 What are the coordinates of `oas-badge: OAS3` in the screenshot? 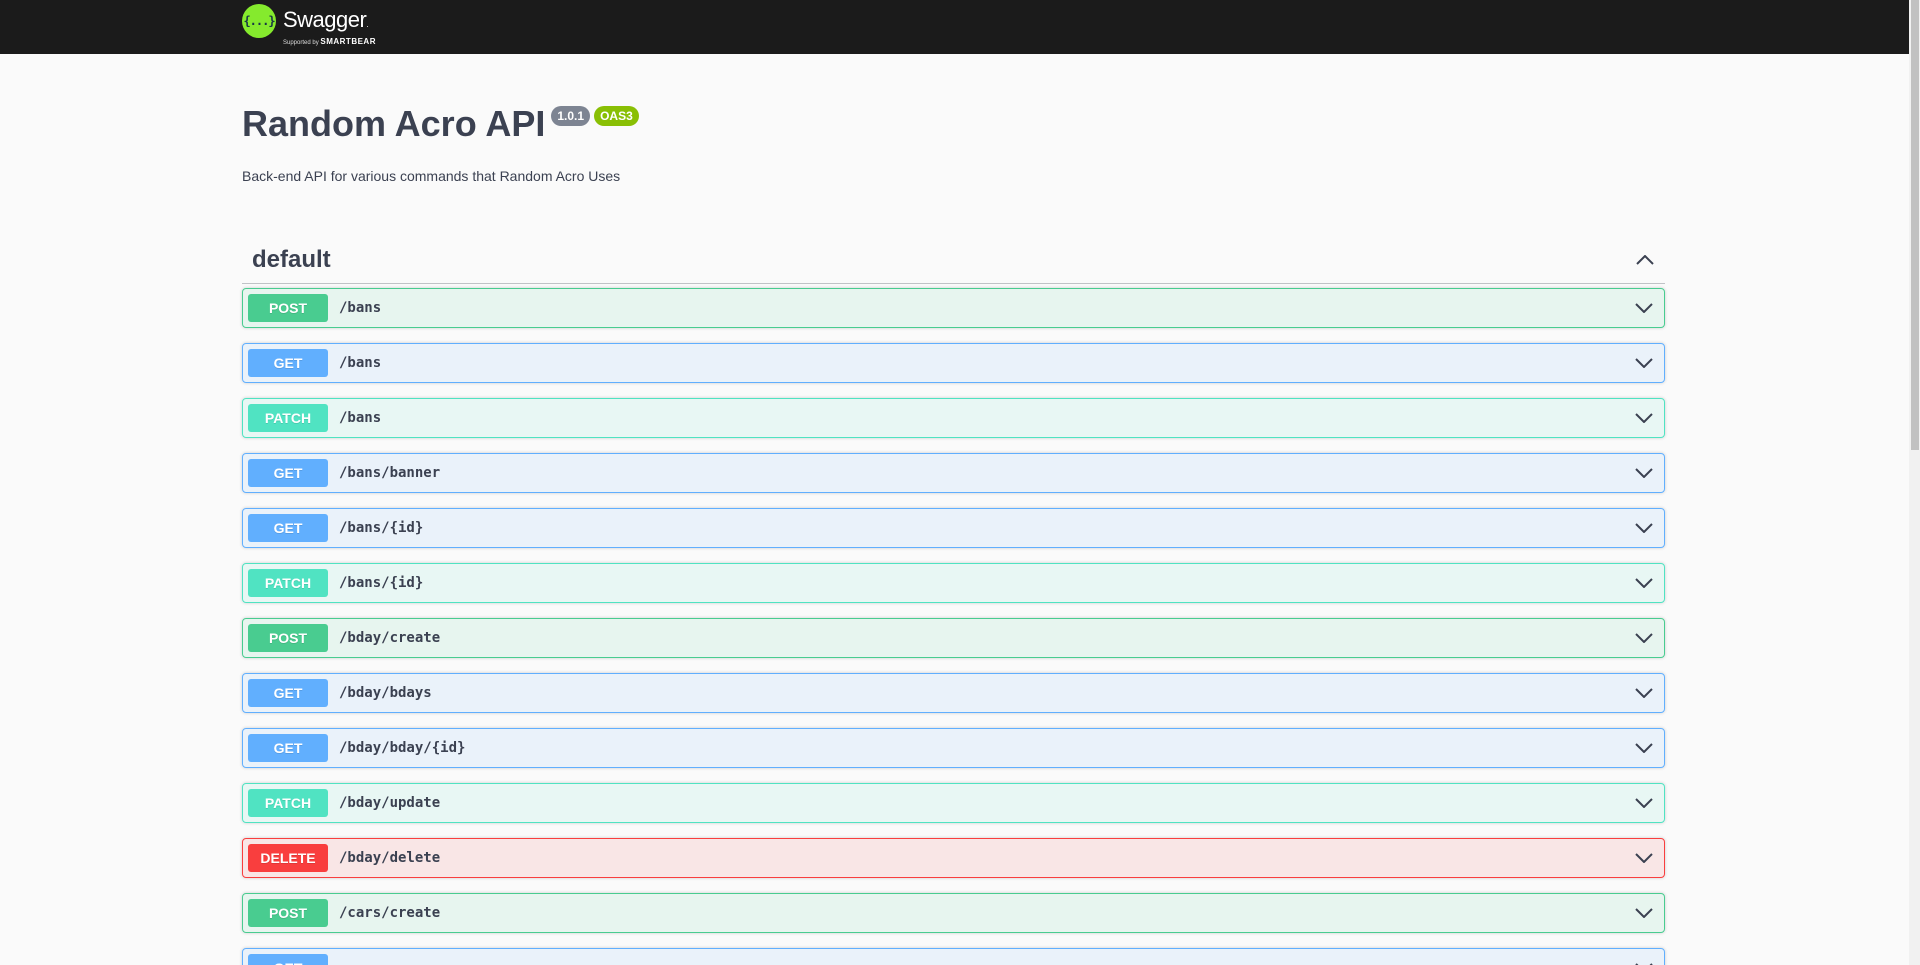 It's located at (616, 116).